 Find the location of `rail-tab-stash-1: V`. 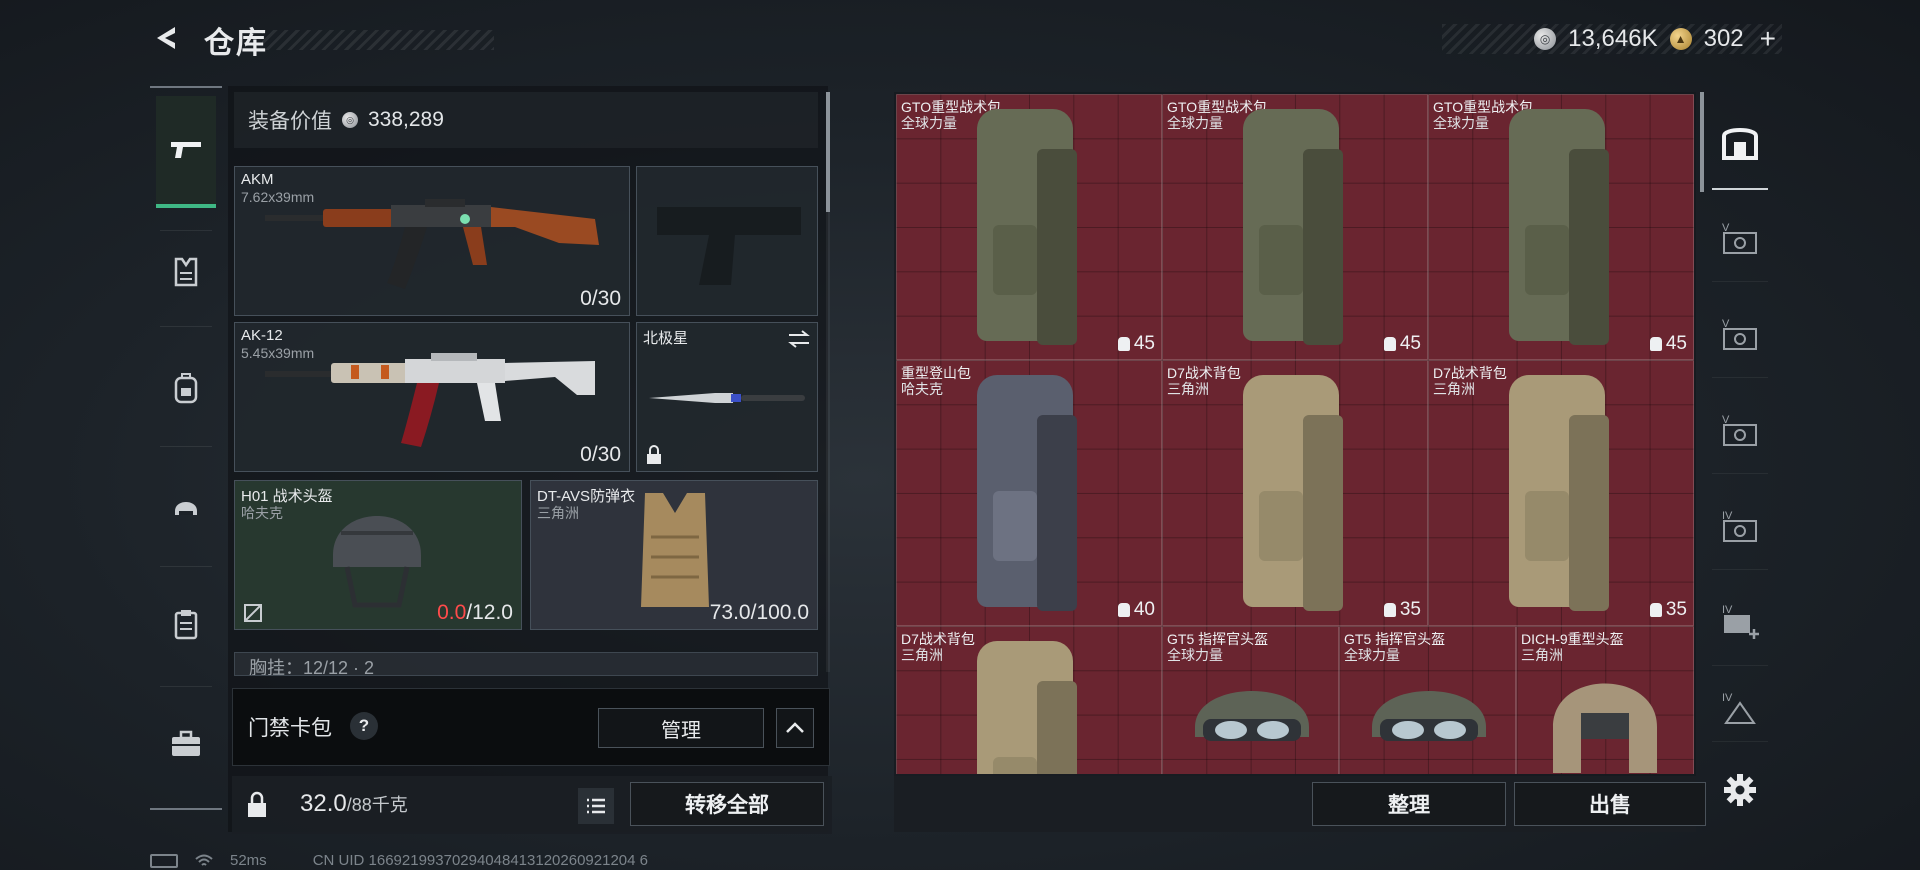

rail-tab-stash-1: V is located at coordinates (1740, 237).